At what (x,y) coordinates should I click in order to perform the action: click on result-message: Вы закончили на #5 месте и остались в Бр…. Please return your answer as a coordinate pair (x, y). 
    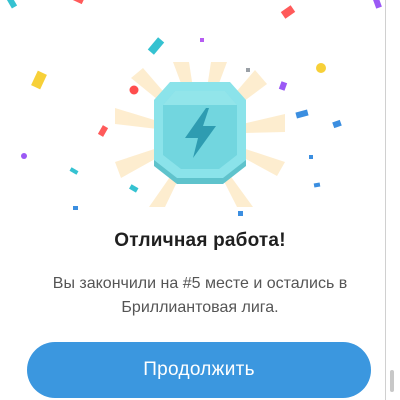
    Looking at the image, I should click on (200, 295).